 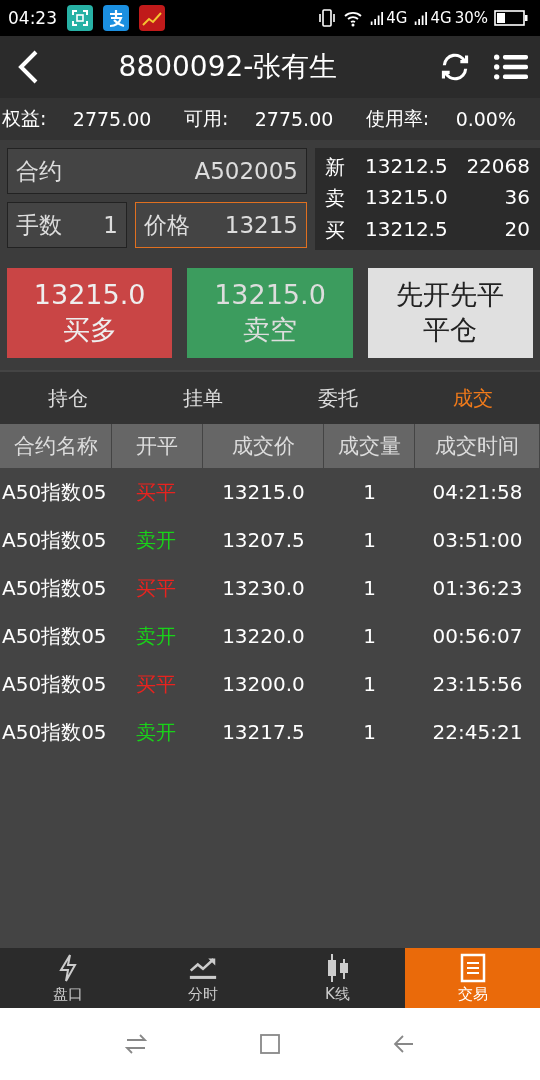 What do you see at coordinates (228, 67) in the screenshot?
I see `header-title: 8800092-张有生` at bounding box center [228, 67].